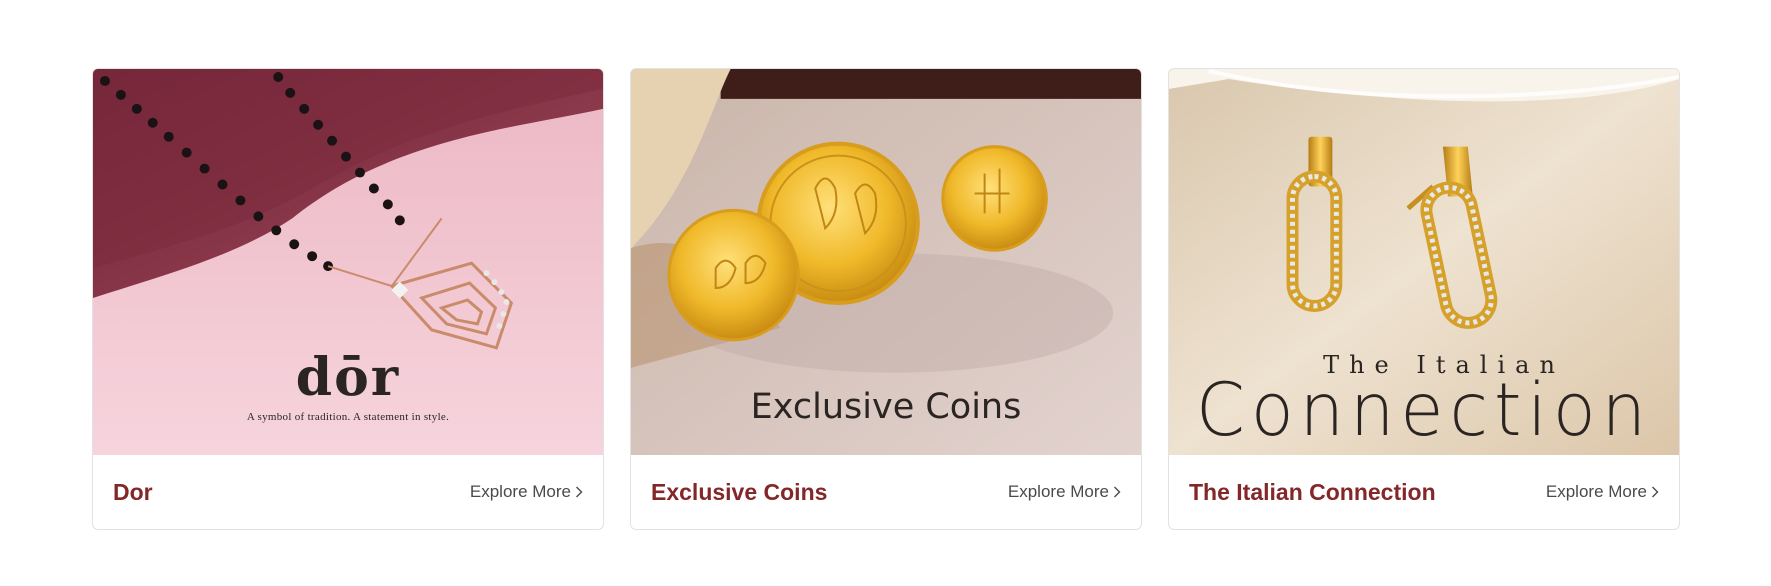 The width and height of the screenshot is (1771, 586). I want to click on card-title: Dor, so click(133, 492).